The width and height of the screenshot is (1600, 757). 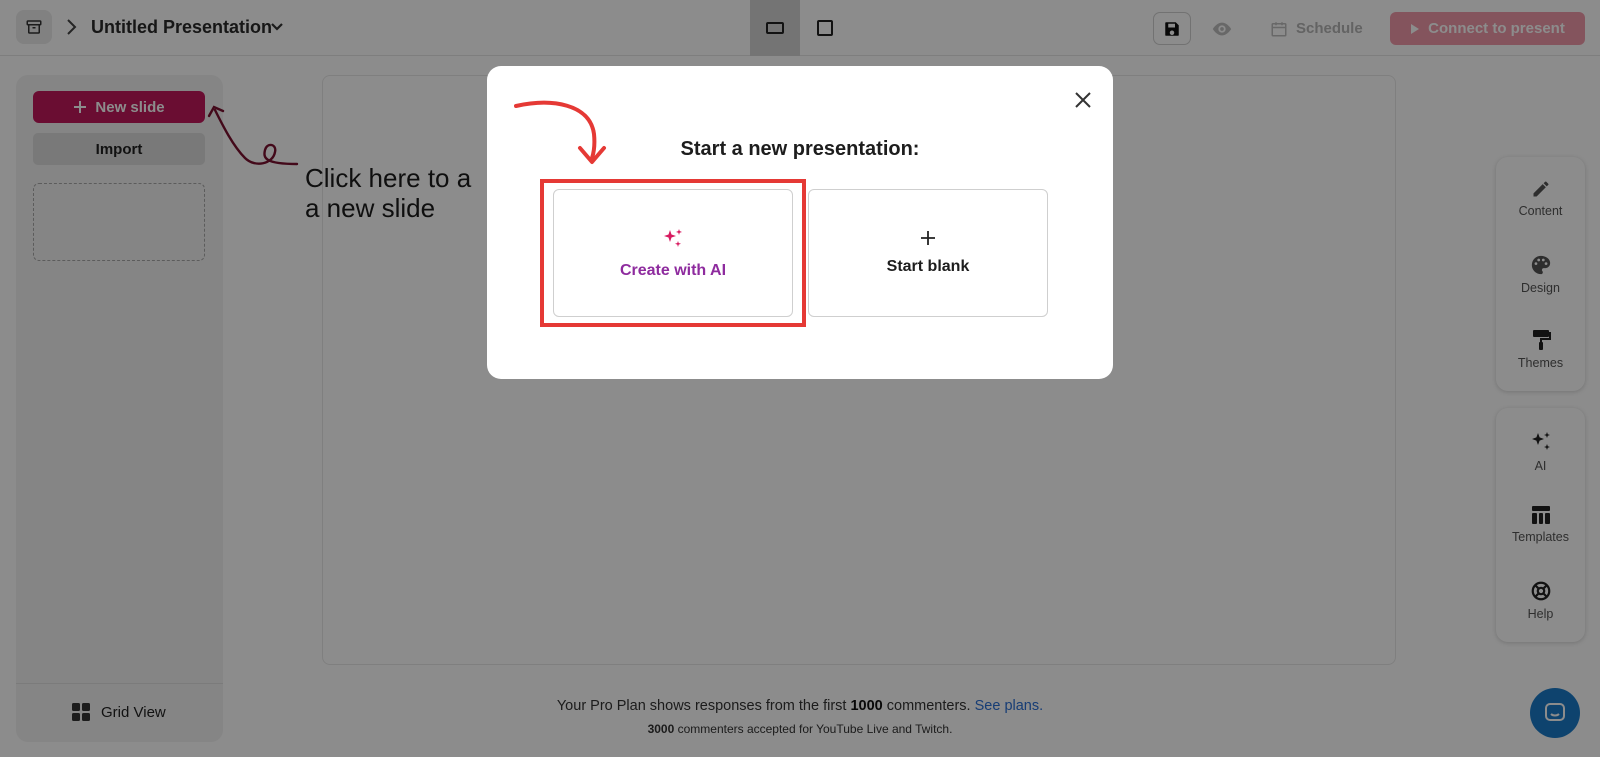 I want to click on create-with-ai-option: Create with AI, so click(x=673, y=253).